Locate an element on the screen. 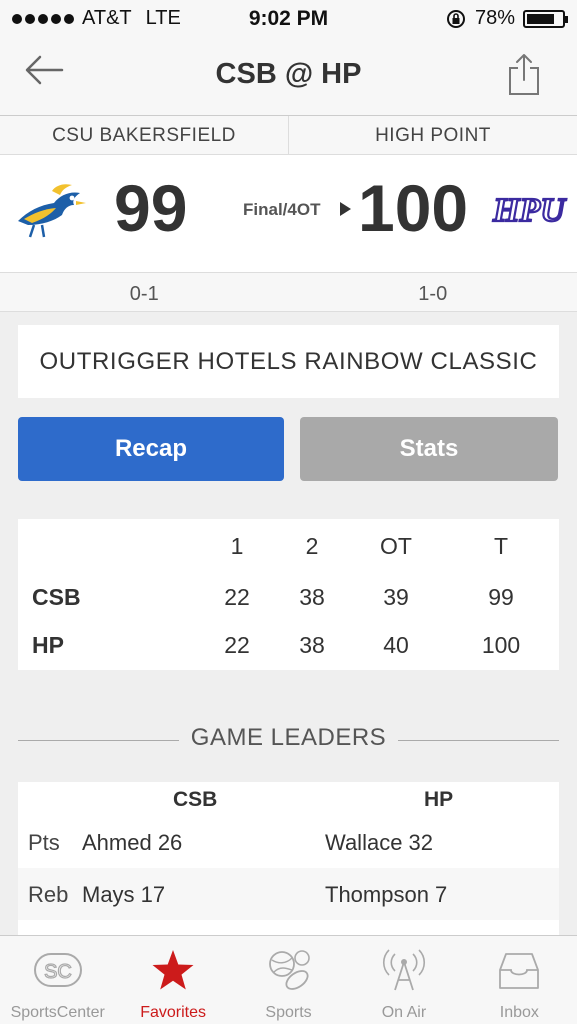  game-leaders-heading: GAME LEADERS is located at coordinates (288, 740).